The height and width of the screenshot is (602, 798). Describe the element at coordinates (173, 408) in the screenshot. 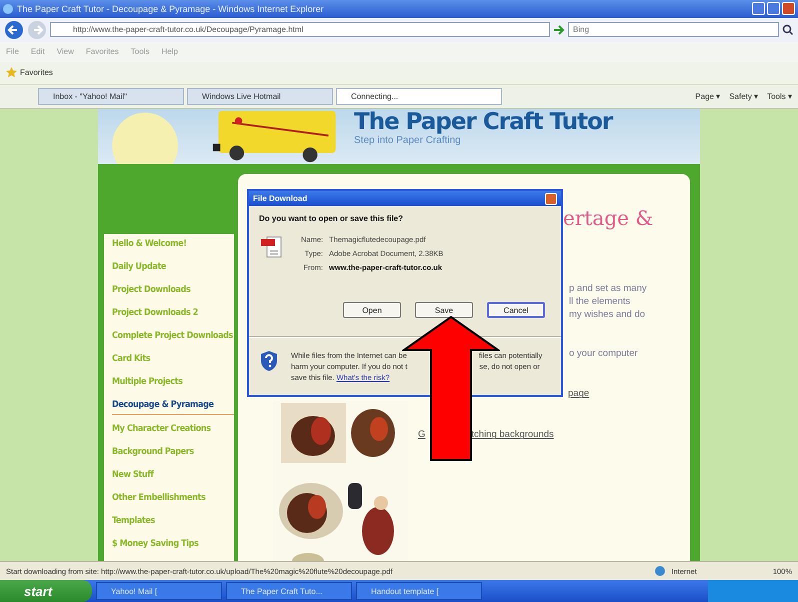

I see `sidebar-link: Decoupage & Pyramage` at that location.